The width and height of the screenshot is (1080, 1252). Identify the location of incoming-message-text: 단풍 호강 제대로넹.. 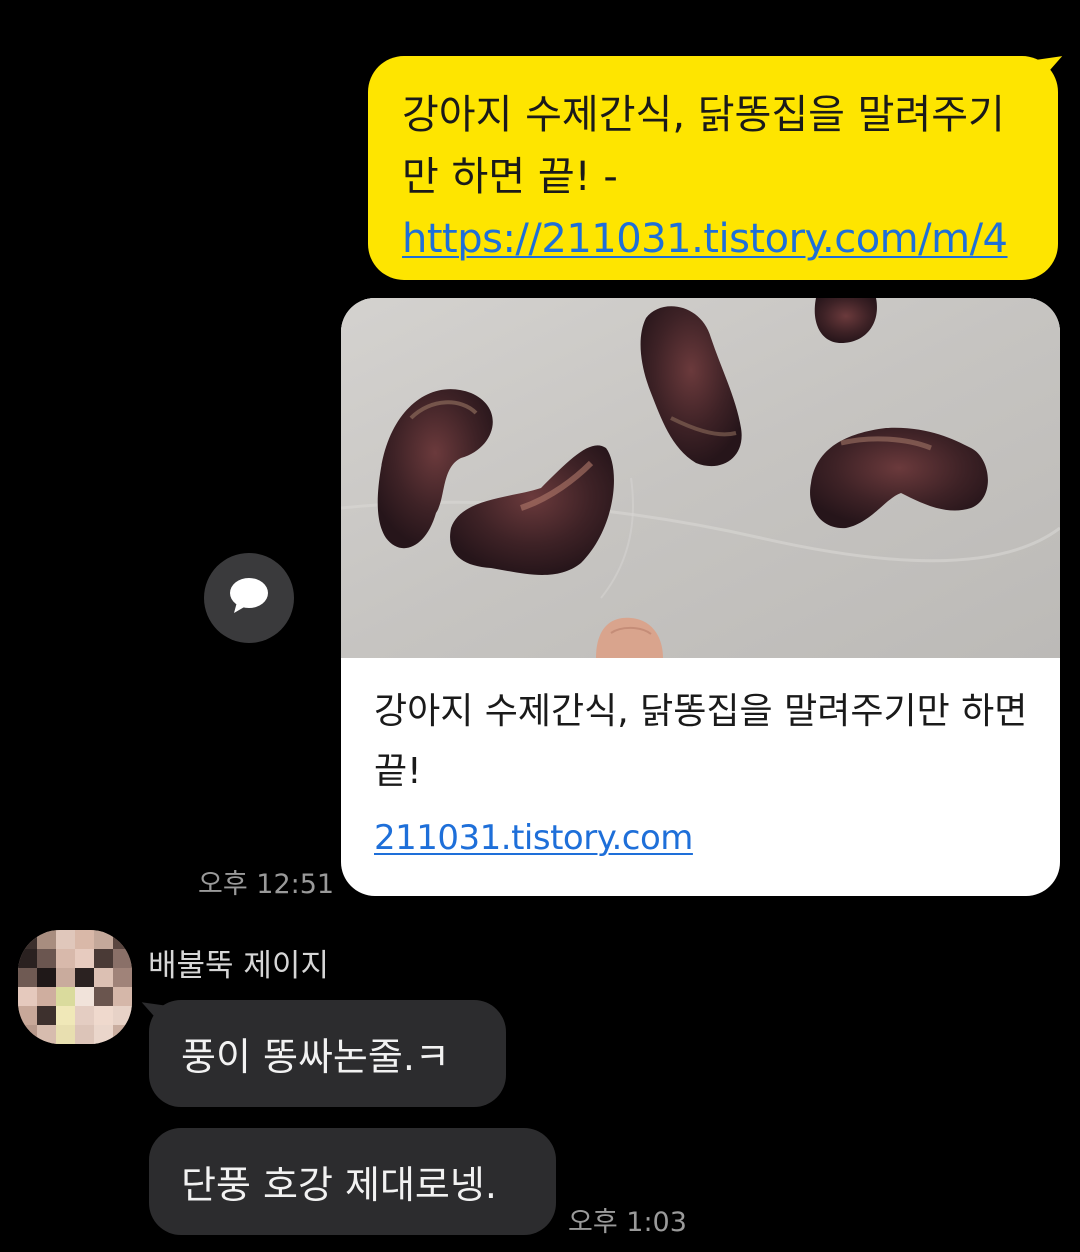
(339, 1185).